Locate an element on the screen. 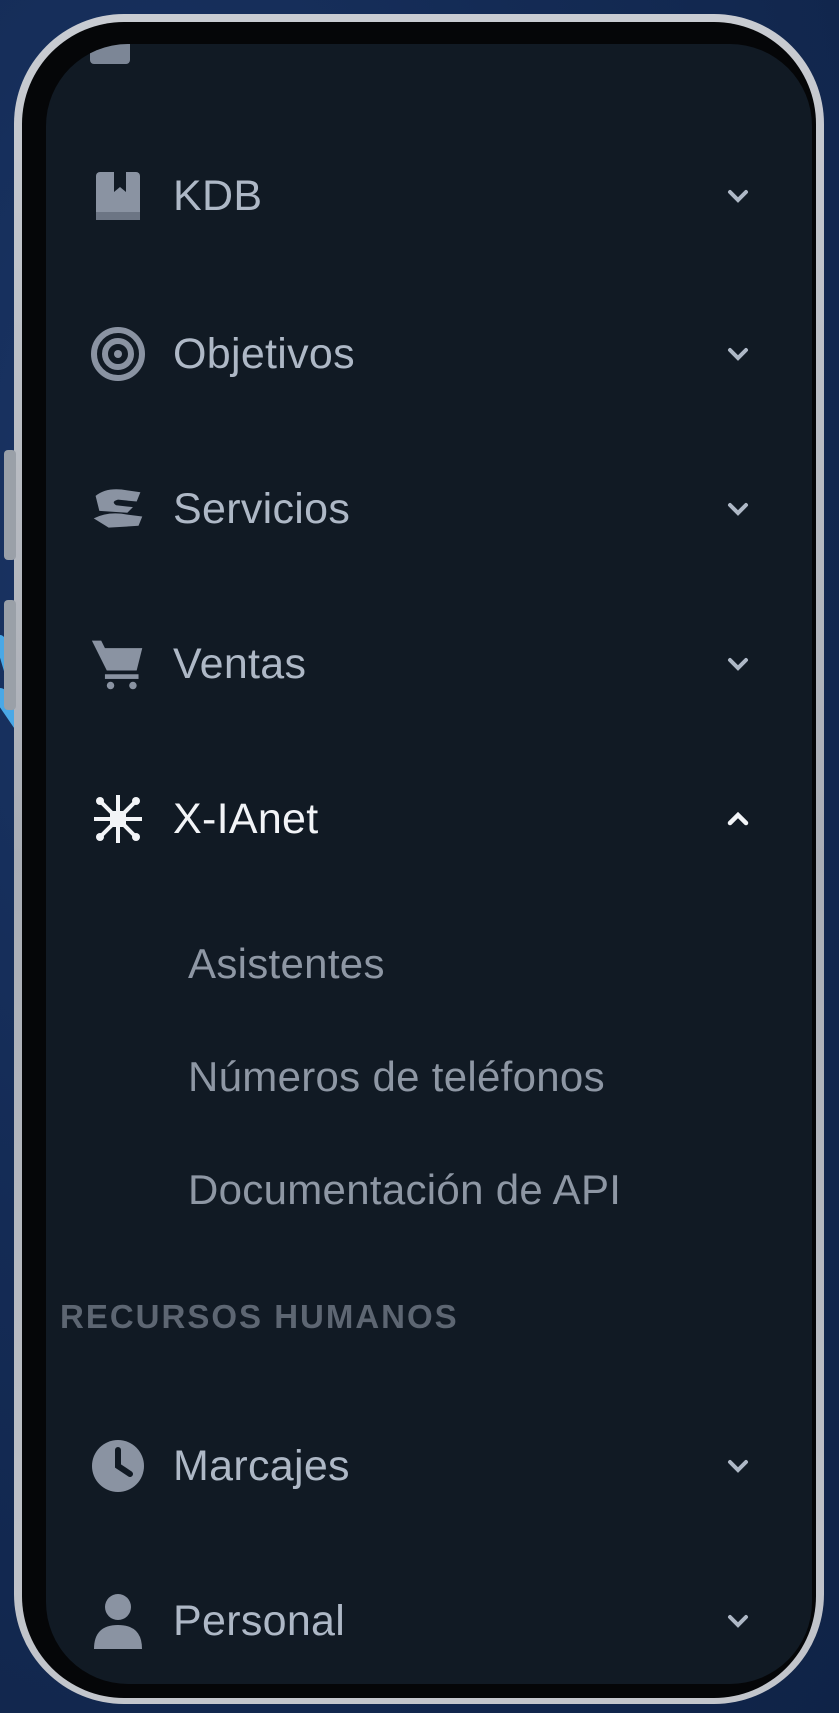  sidebar-item-label: Ventas is located at coordinates (240, 663).